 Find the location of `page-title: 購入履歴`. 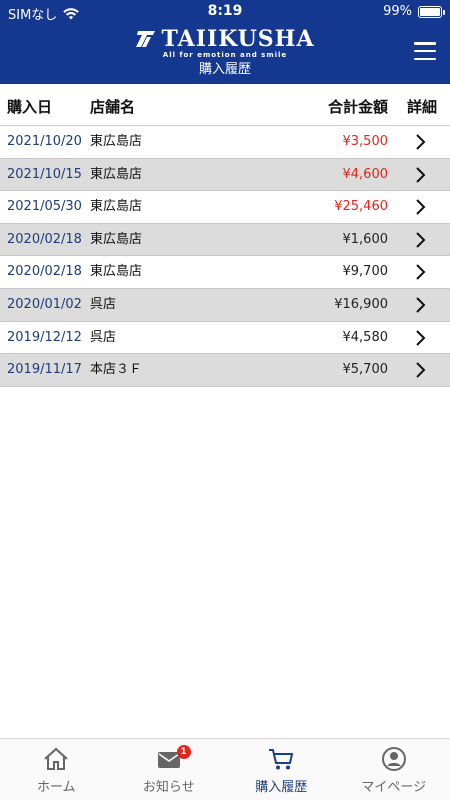

page-title: 購入履歴 is located at coordinates (224, 69).